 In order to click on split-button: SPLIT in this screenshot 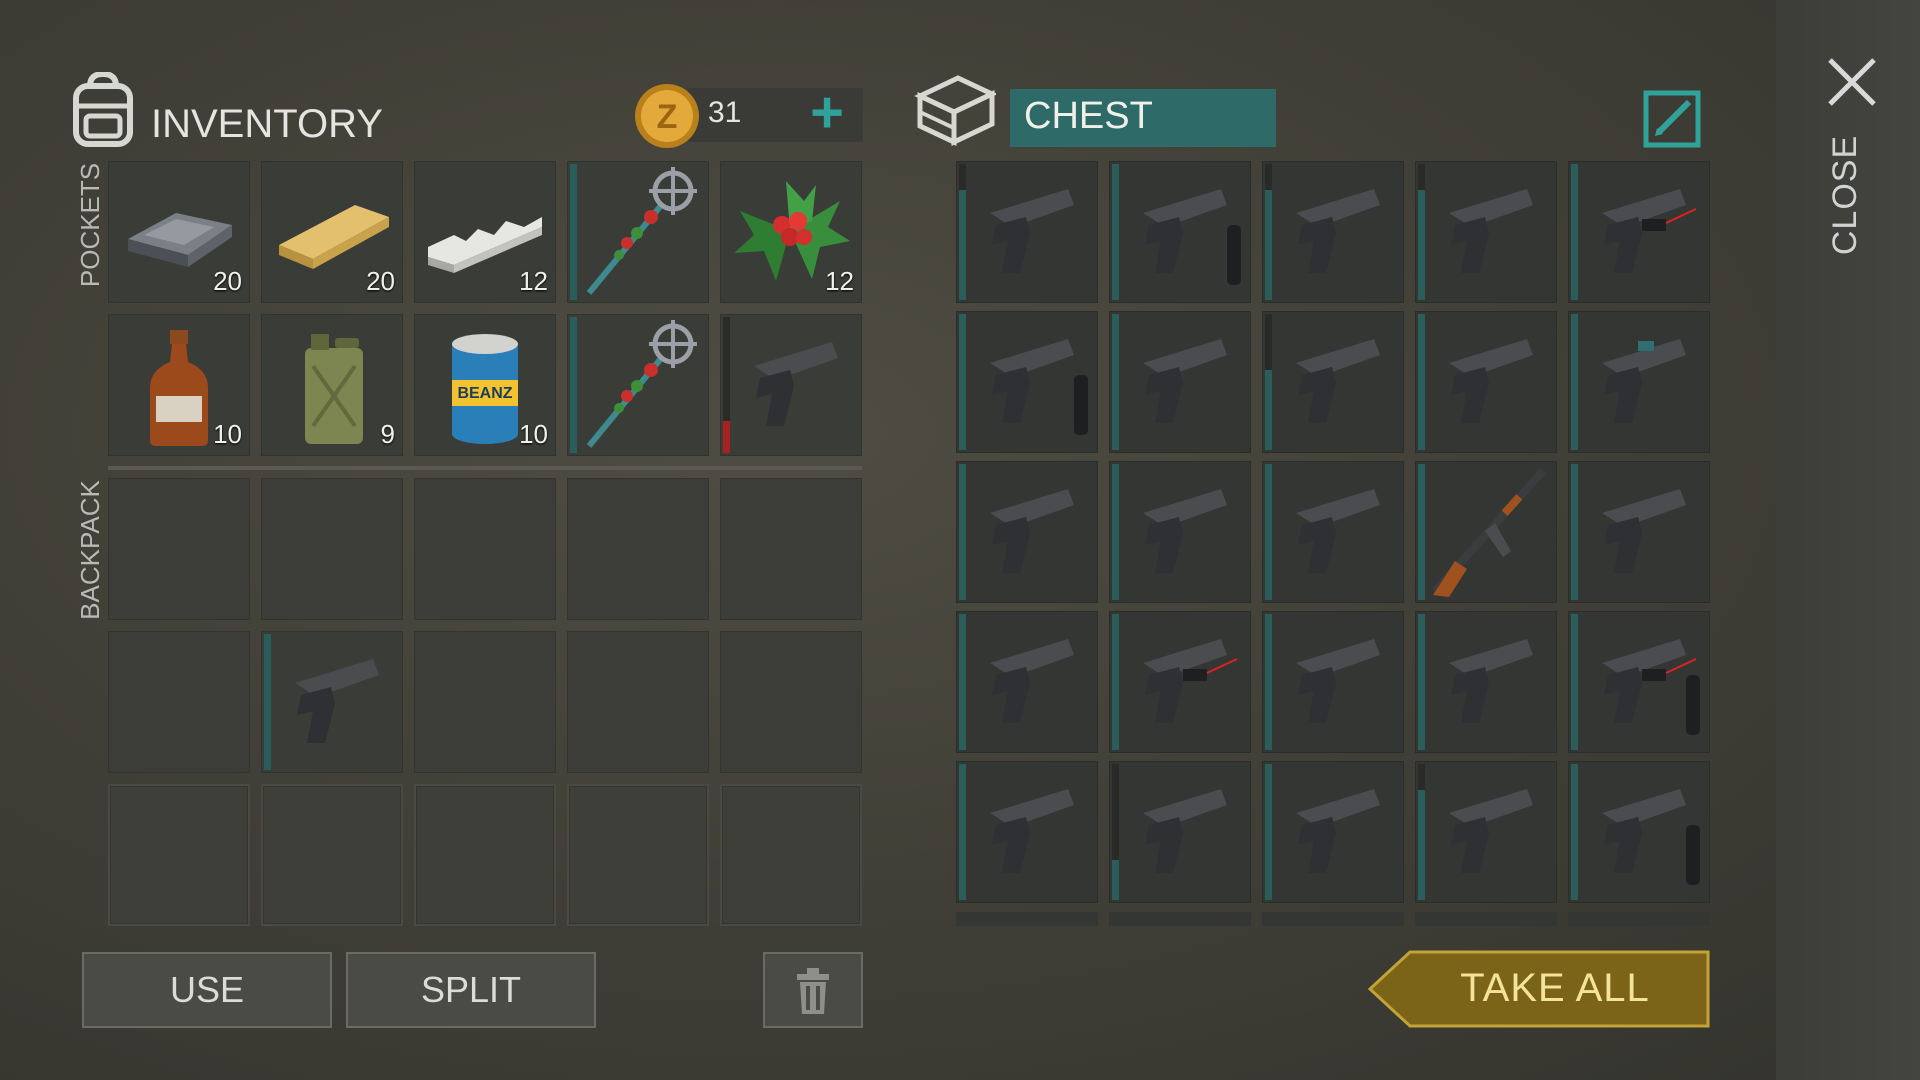, I will do `click(471, 990)`.